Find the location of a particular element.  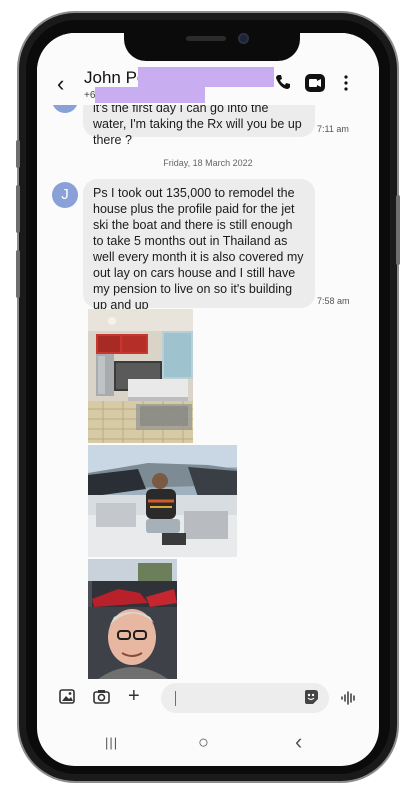

selfie-image is located at coordinates (132, 619).